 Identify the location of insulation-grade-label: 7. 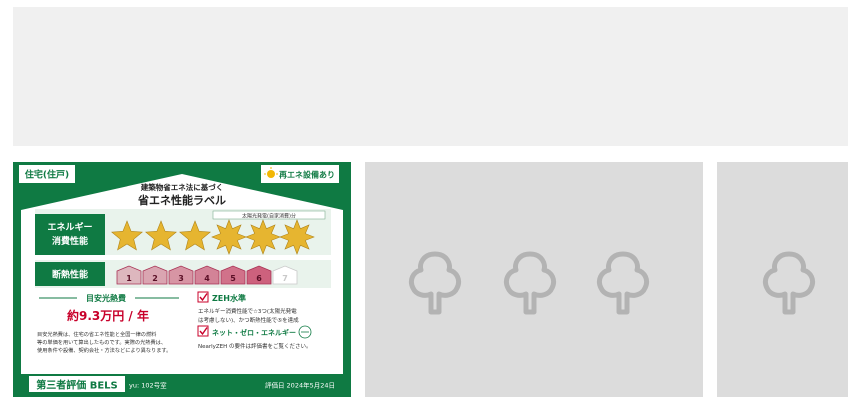
(285, 278).